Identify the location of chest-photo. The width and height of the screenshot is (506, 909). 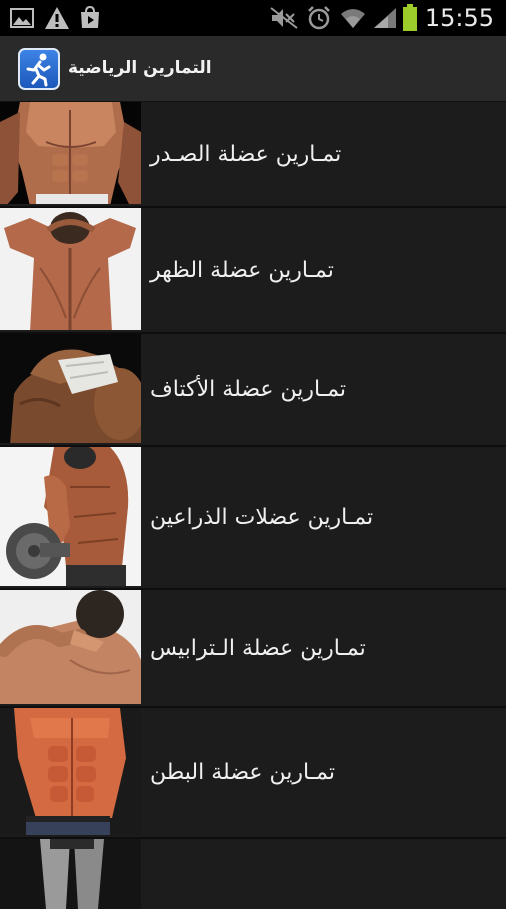
(70, 153).